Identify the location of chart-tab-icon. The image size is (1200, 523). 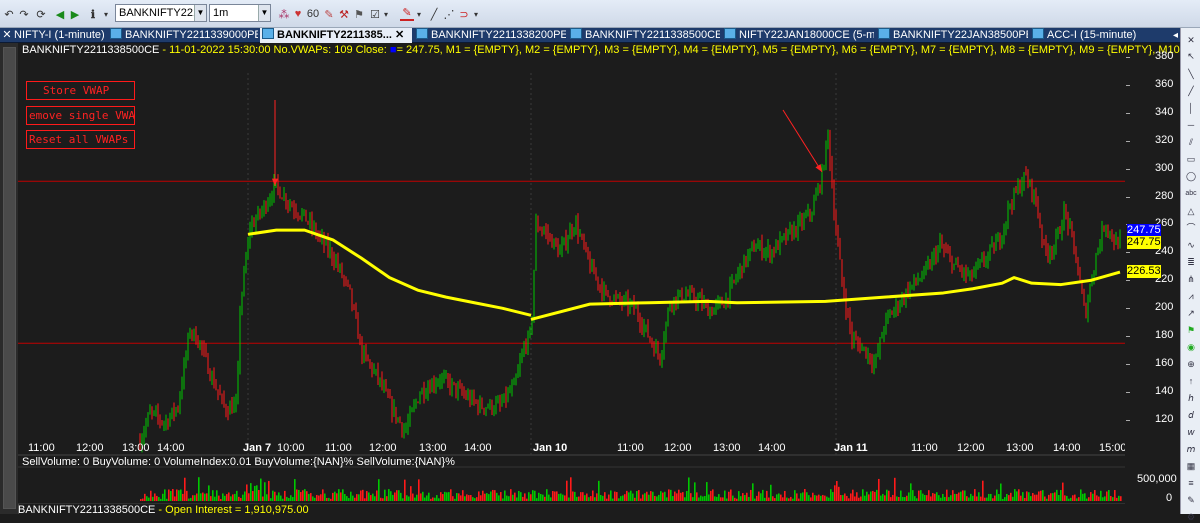
(884, 33).